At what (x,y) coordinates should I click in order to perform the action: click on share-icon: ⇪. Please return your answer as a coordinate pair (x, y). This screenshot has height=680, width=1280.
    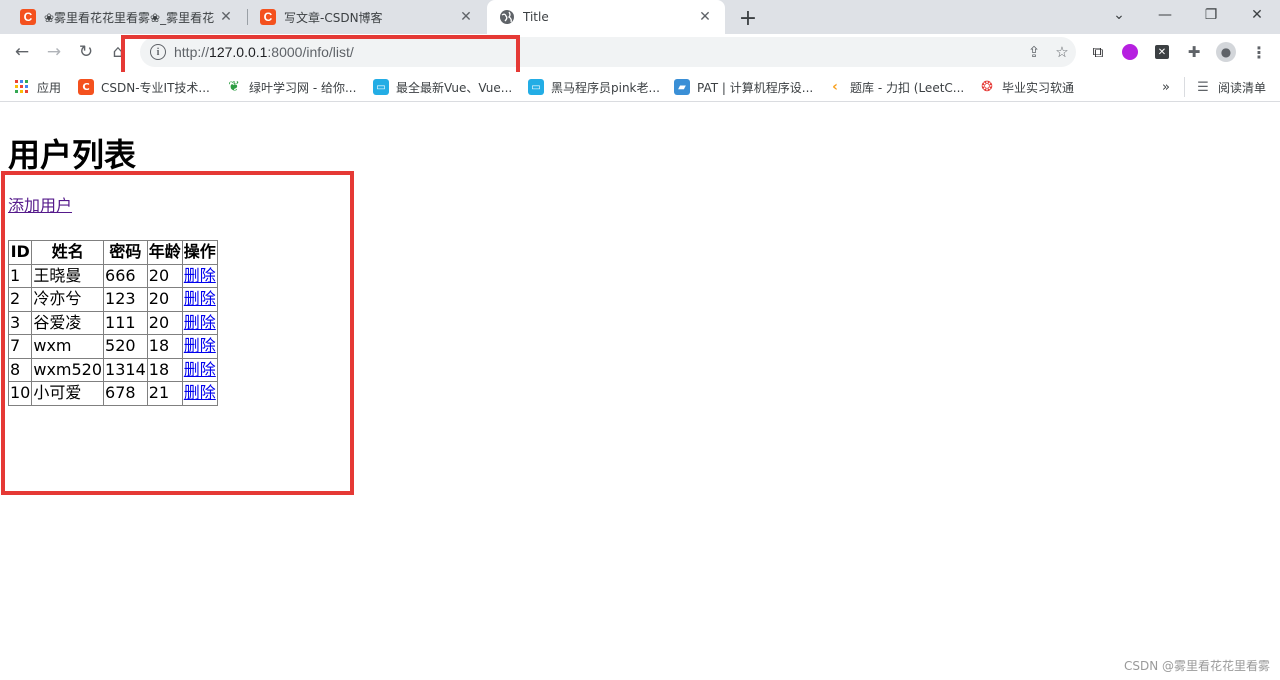
    Looking at the image, I should click on (1034, 52).